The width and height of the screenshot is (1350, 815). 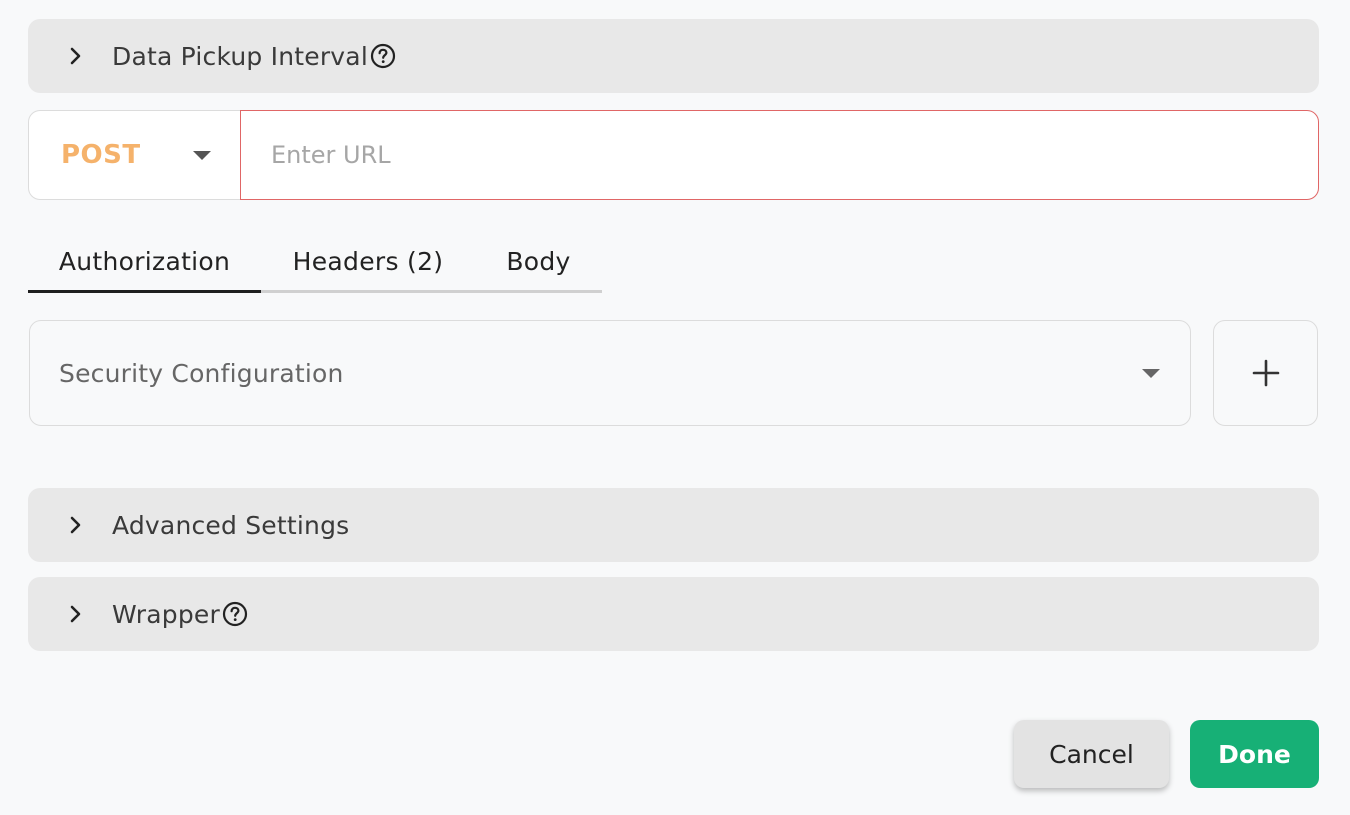 What do you see at coordinates (101, 155) in the screenshot?
I see `http-method-value: POST` at bounding box center [101, 155].